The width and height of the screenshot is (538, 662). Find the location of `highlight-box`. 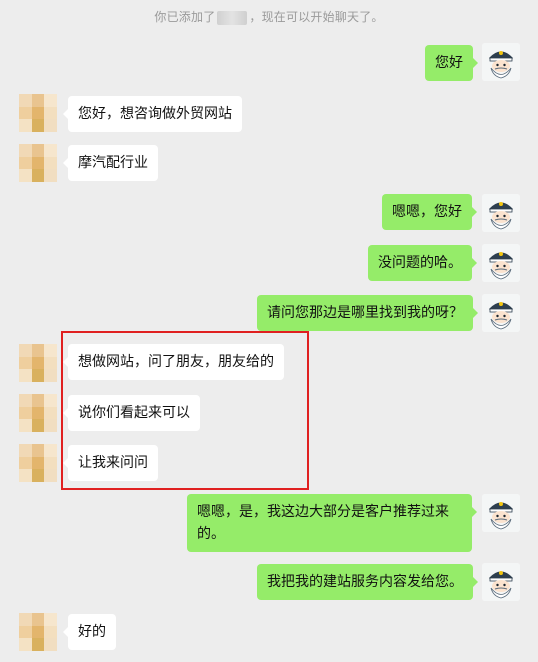

highlight-box is located at coordinates (185, 410).